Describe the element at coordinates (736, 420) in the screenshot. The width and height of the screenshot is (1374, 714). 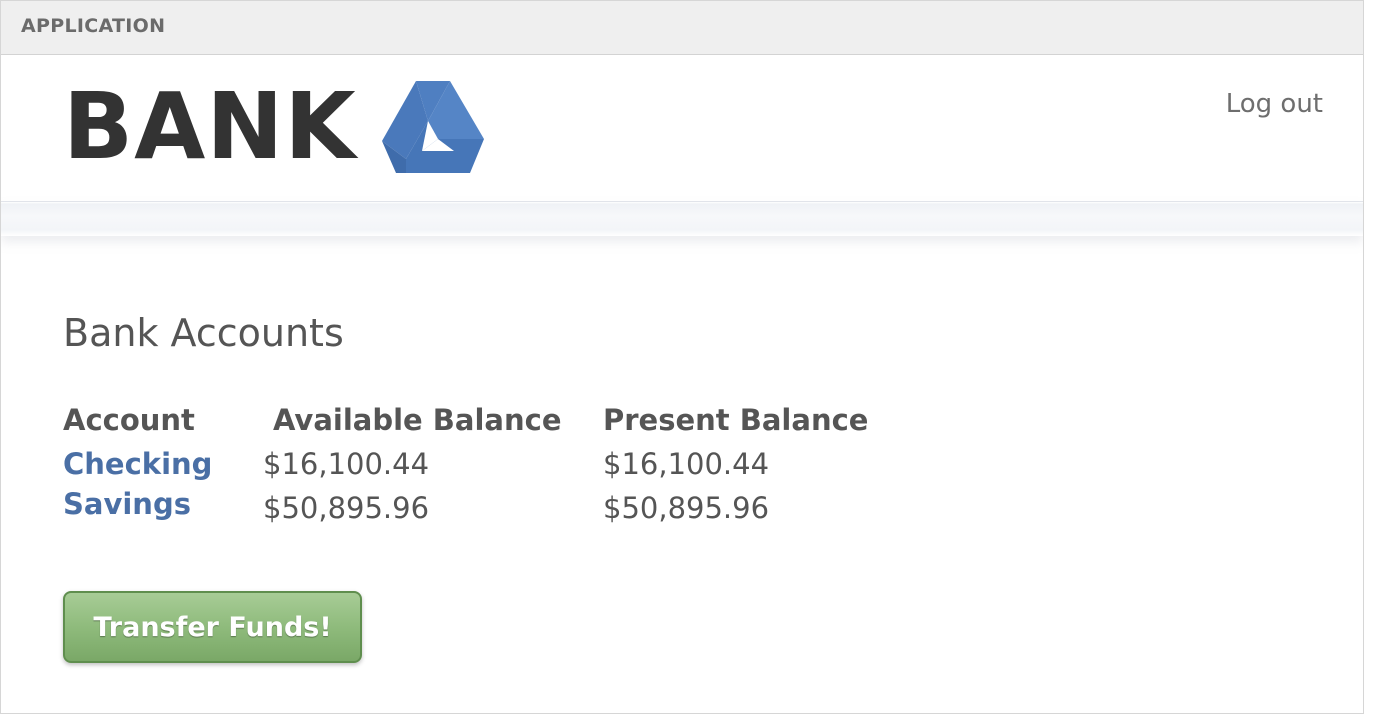
I see `column-header-present-balance: Present Balance` at that location.